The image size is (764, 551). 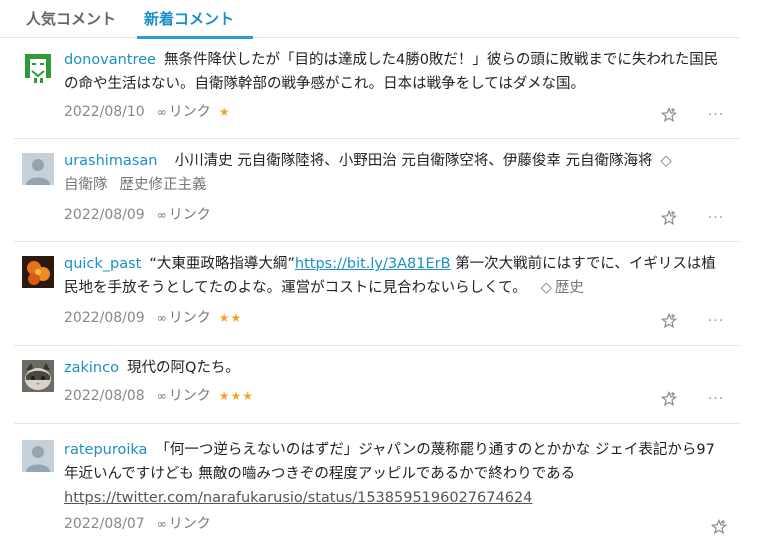 What do you see at coordinates (377, 385) in the screenshot?
I see `comment-item: zakinco 現代の阿Qたち。 2022/08/08 ∞ リンク ★★★ ···` at bounding box center [377, 385].